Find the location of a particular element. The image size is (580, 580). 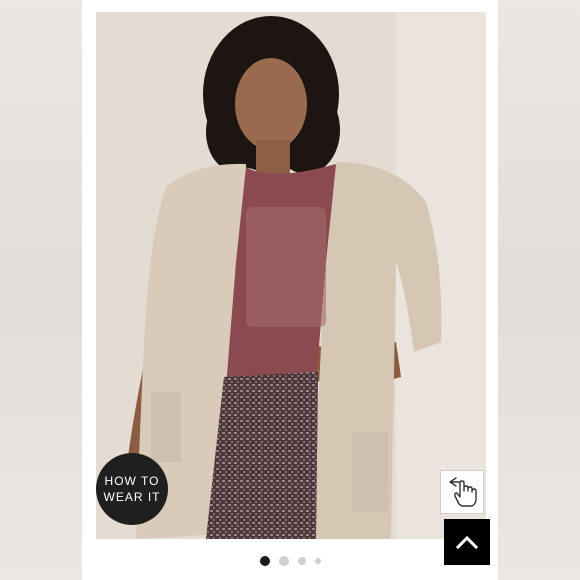

how-to-wear-button: HOW TO WEAR IT is located at coordinates (132, 489).